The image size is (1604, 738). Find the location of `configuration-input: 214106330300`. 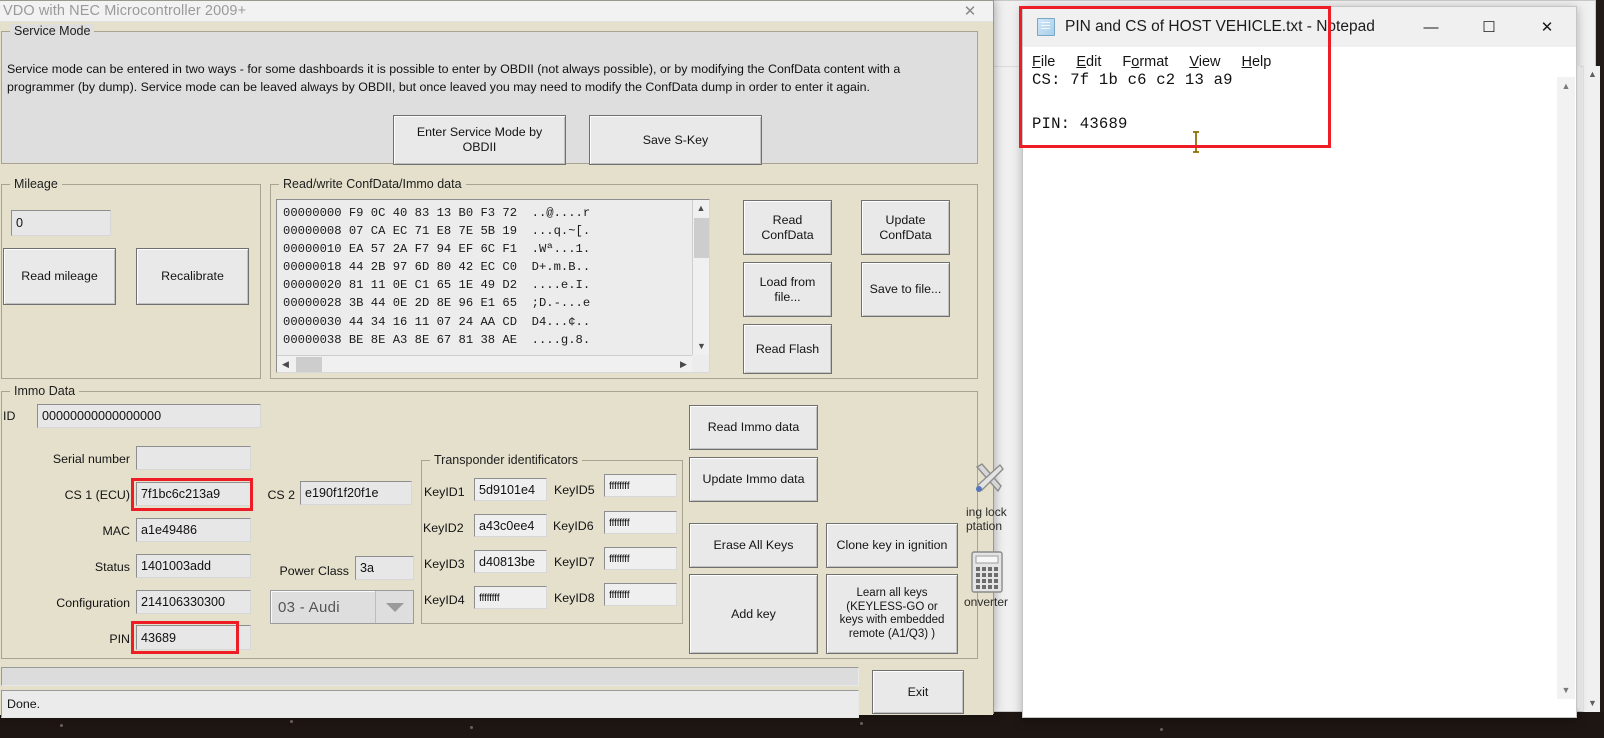

configuration-input: 214106330300 is located at coordinates (193, 602).